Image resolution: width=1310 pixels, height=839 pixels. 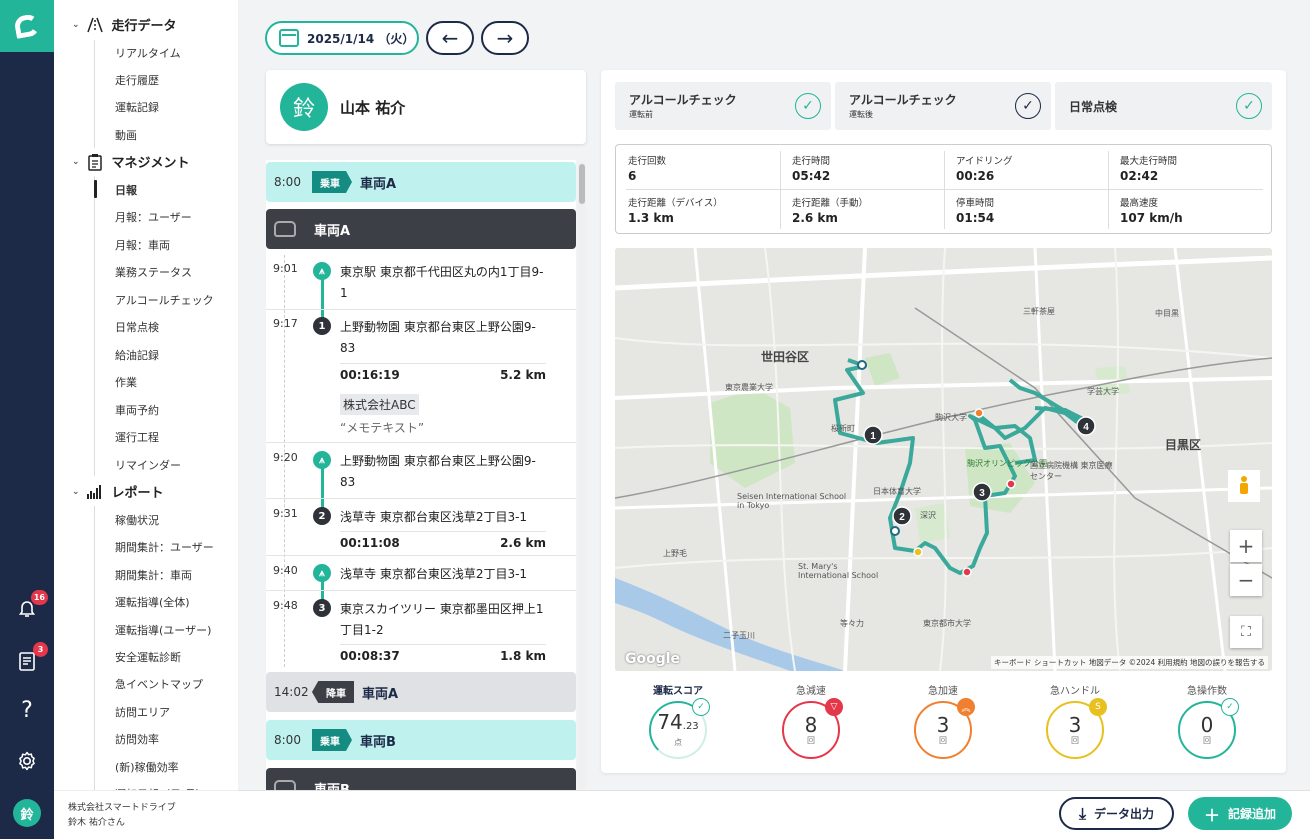 What do you see at coordinates (1183, 445) in the screenshot?
I see `map-label: 目黒区` at bounding box center [1183, 445].